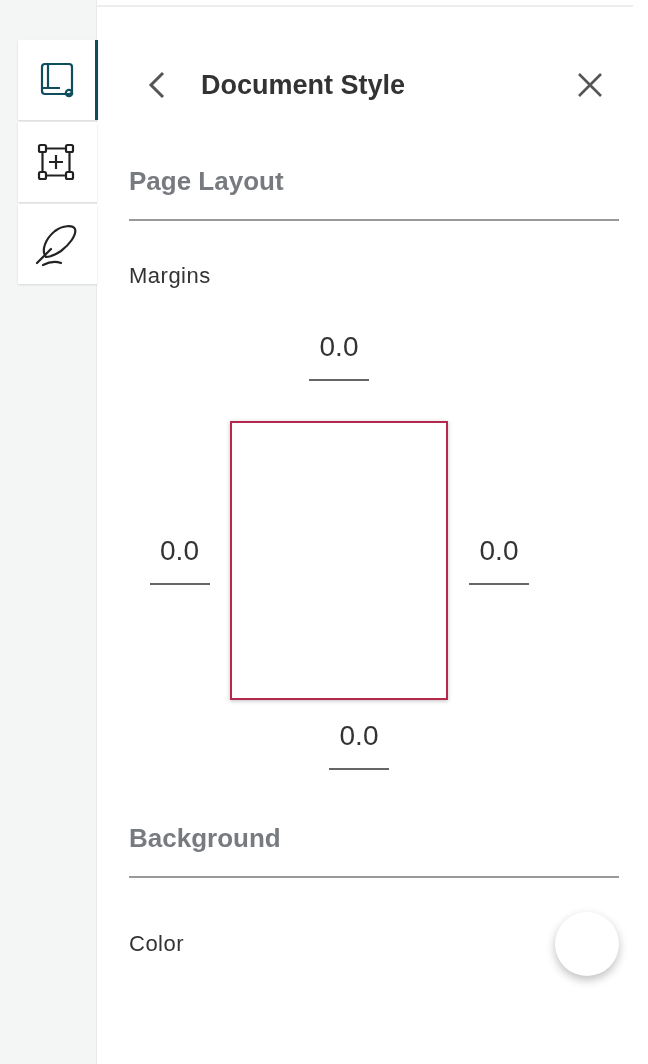 Image resolution: width=648 pixels, height=1064 pixels. I want to click on section-heading: Background, so click(205, 838).